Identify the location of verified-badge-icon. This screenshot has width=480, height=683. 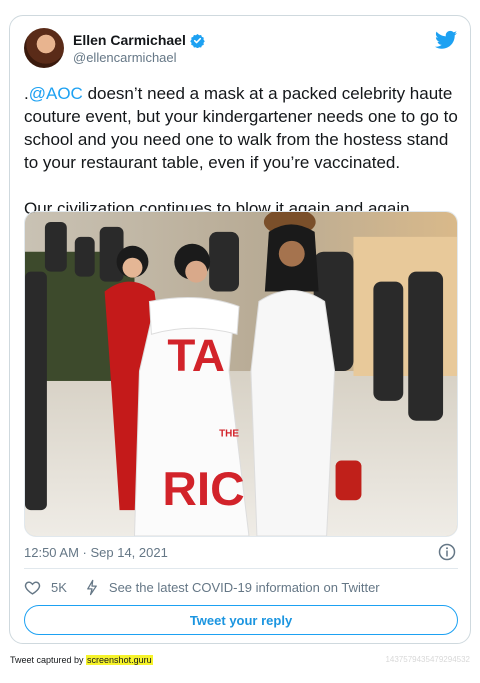
(197, 40).